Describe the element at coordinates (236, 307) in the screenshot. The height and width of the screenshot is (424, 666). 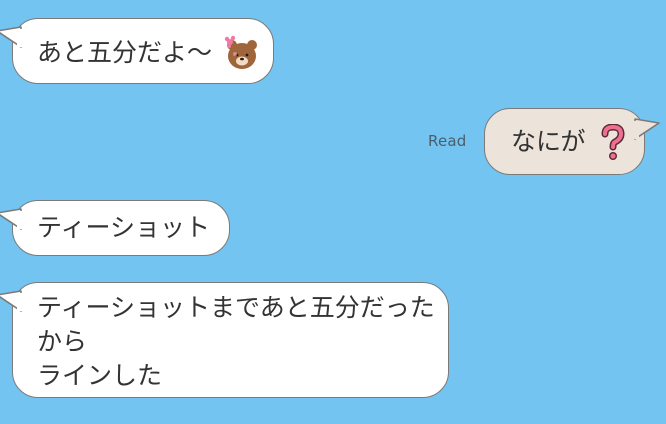
I see `message-text-line-1: ティーショットまであと五分だった` at that location.